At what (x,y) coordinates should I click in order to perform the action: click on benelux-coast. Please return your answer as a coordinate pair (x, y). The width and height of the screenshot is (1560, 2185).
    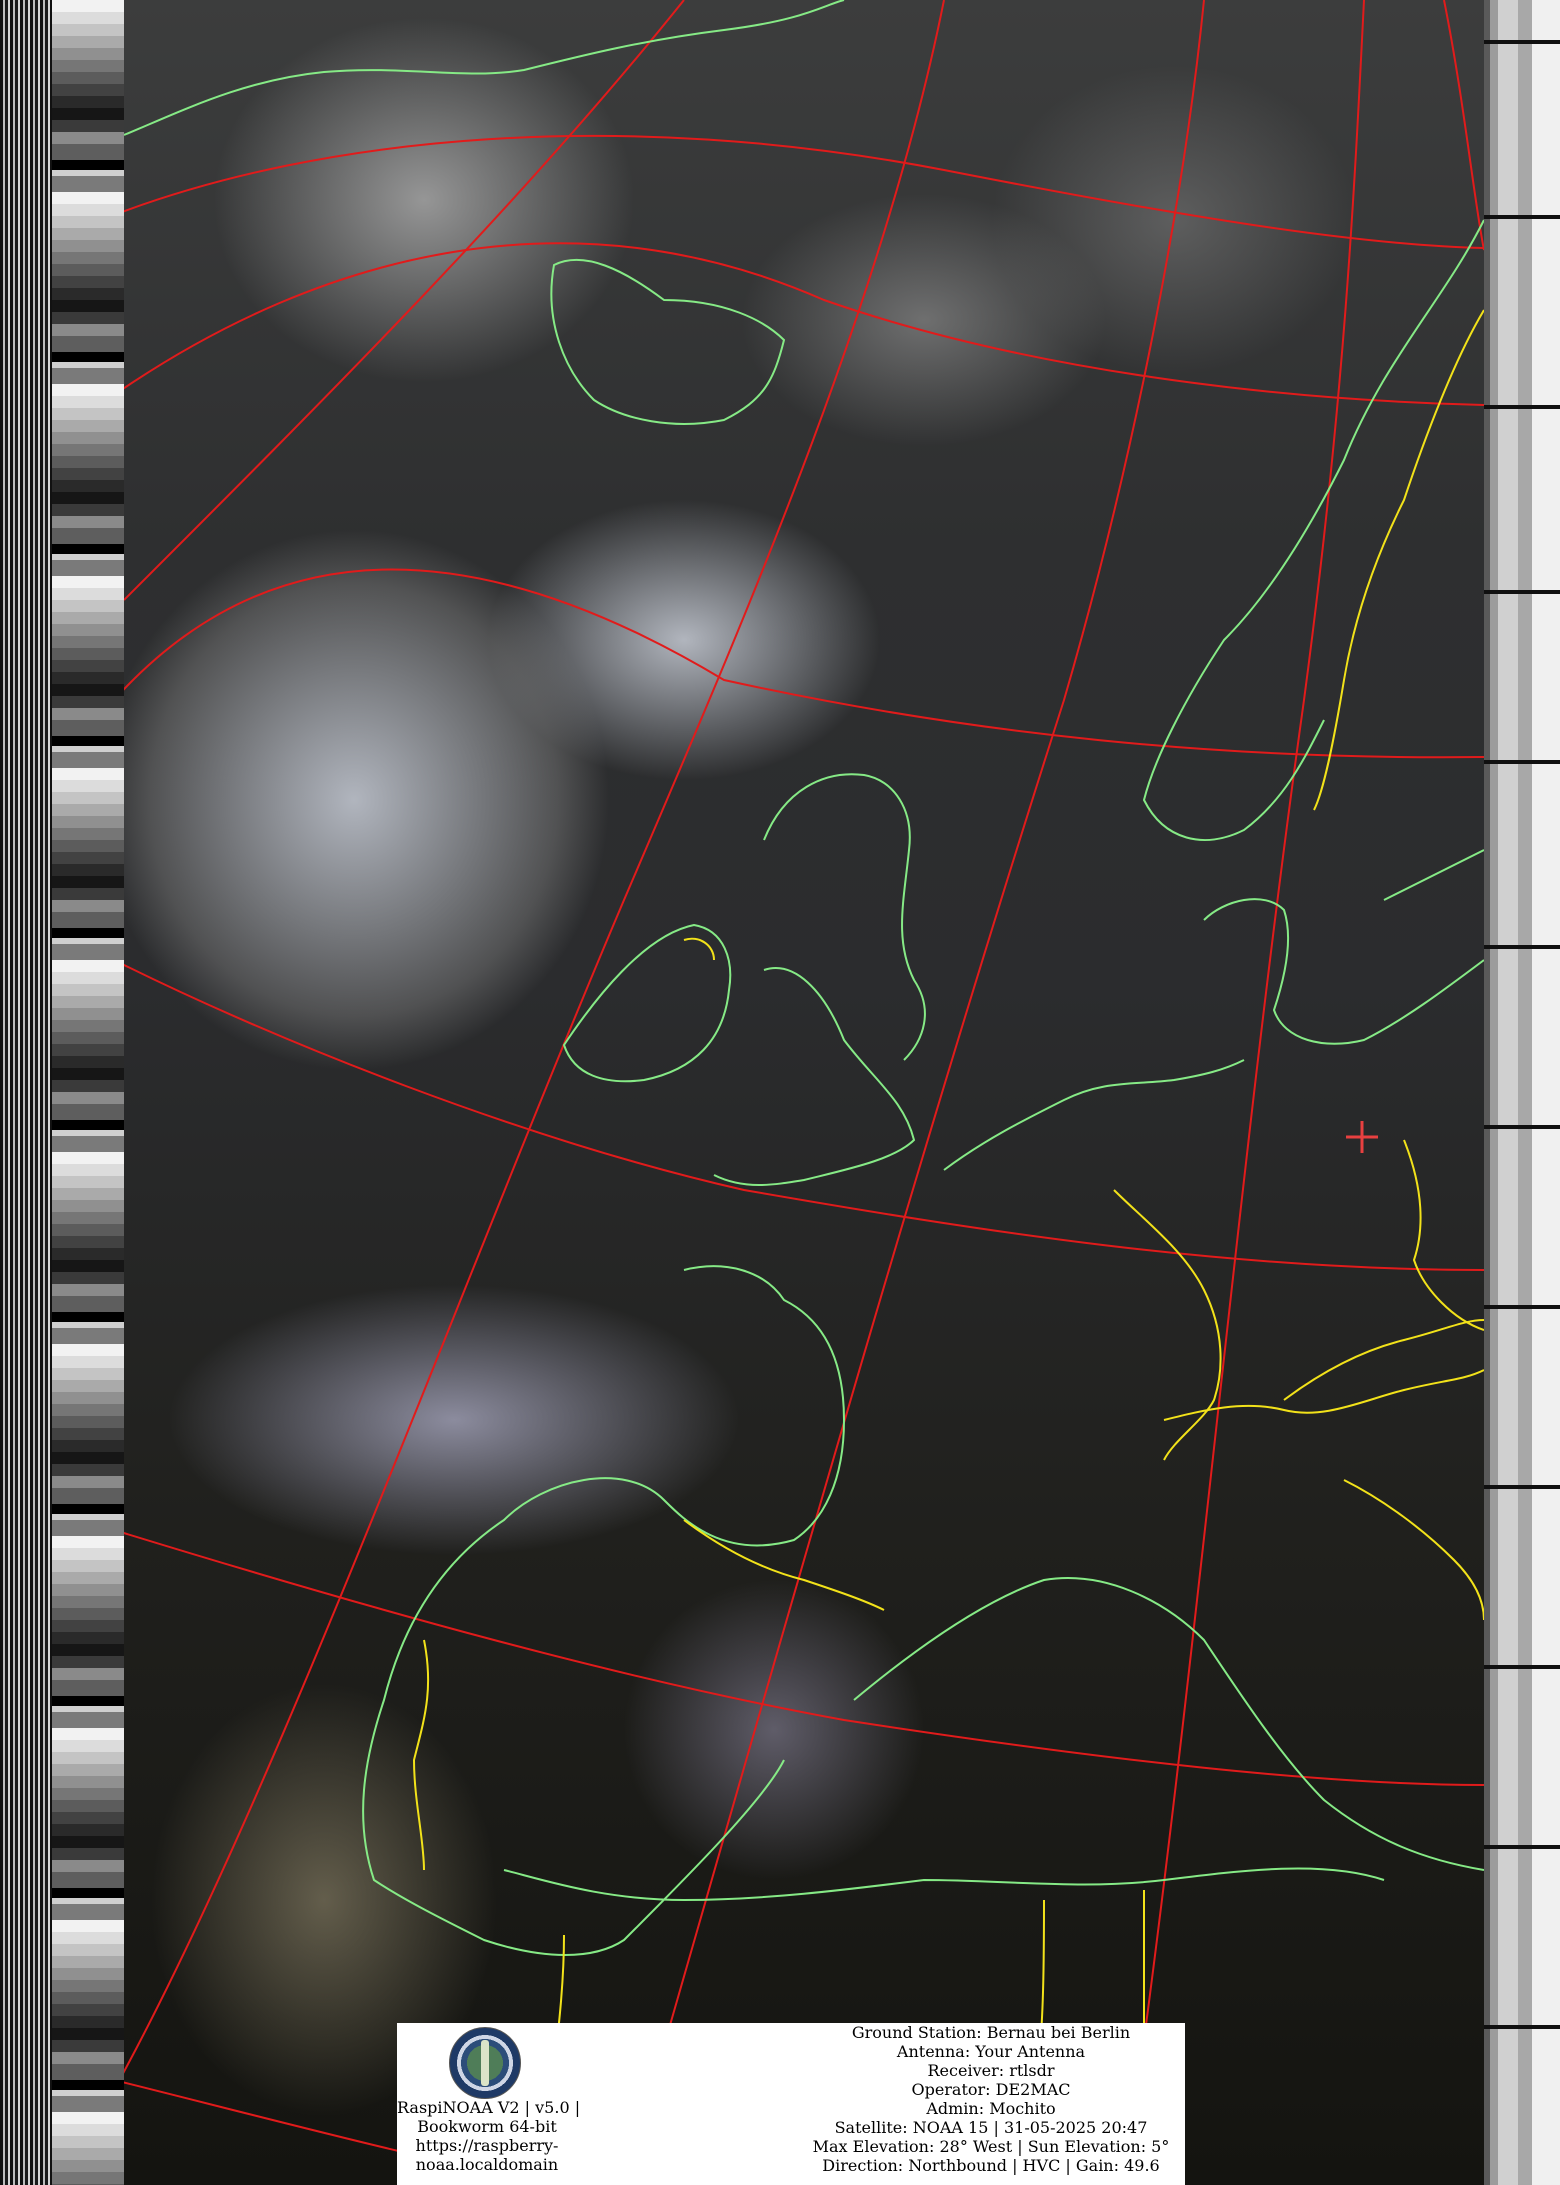
    Looking at the image, I should click on (1094, 1115).